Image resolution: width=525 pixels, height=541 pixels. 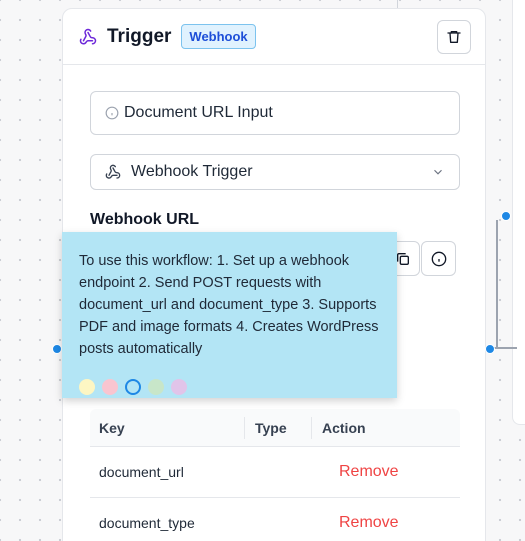 I want to click on table-row: document_type Remove, so click(x=275, y=519).